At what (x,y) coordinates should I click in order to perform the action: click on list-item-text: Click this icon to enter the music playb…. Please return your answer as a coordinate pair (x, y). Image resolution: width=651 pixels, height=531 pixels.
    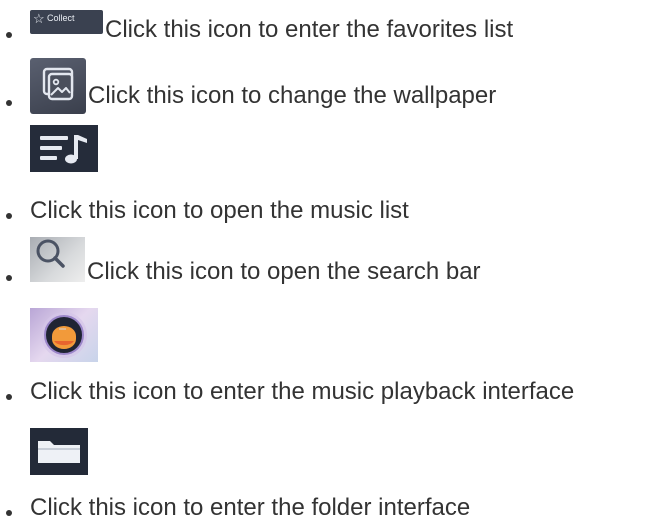
    Looking at the image, I should click on (302, 391).